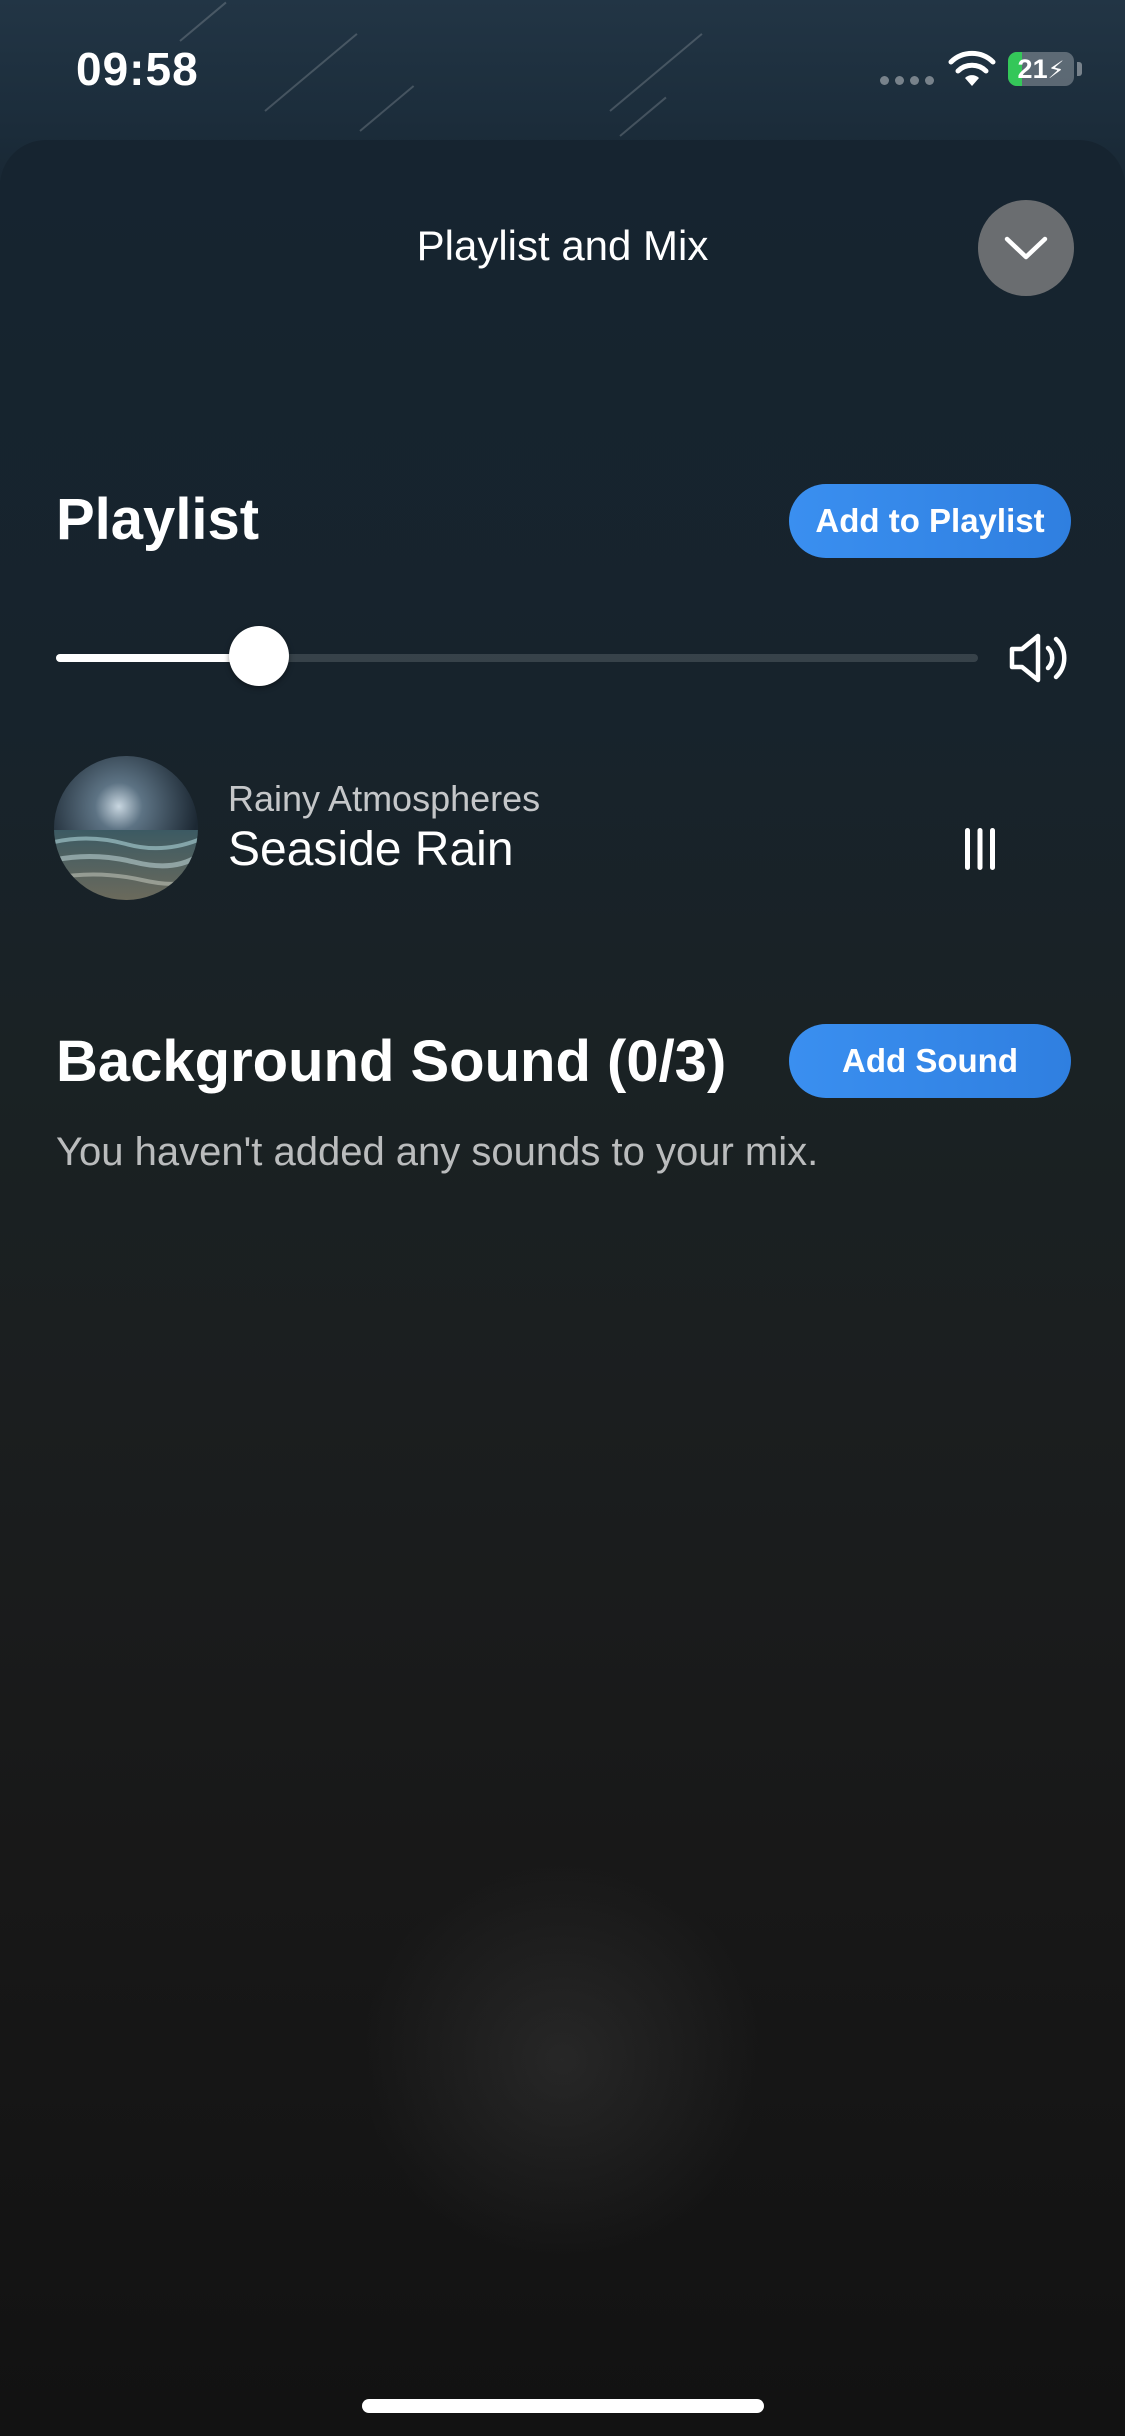 This screenshot has width=1125, height=2436. What do you see at coordinates (980, 849) in the screenshot?
I see `drag-handle-icon` at bounding box center [980, 849].